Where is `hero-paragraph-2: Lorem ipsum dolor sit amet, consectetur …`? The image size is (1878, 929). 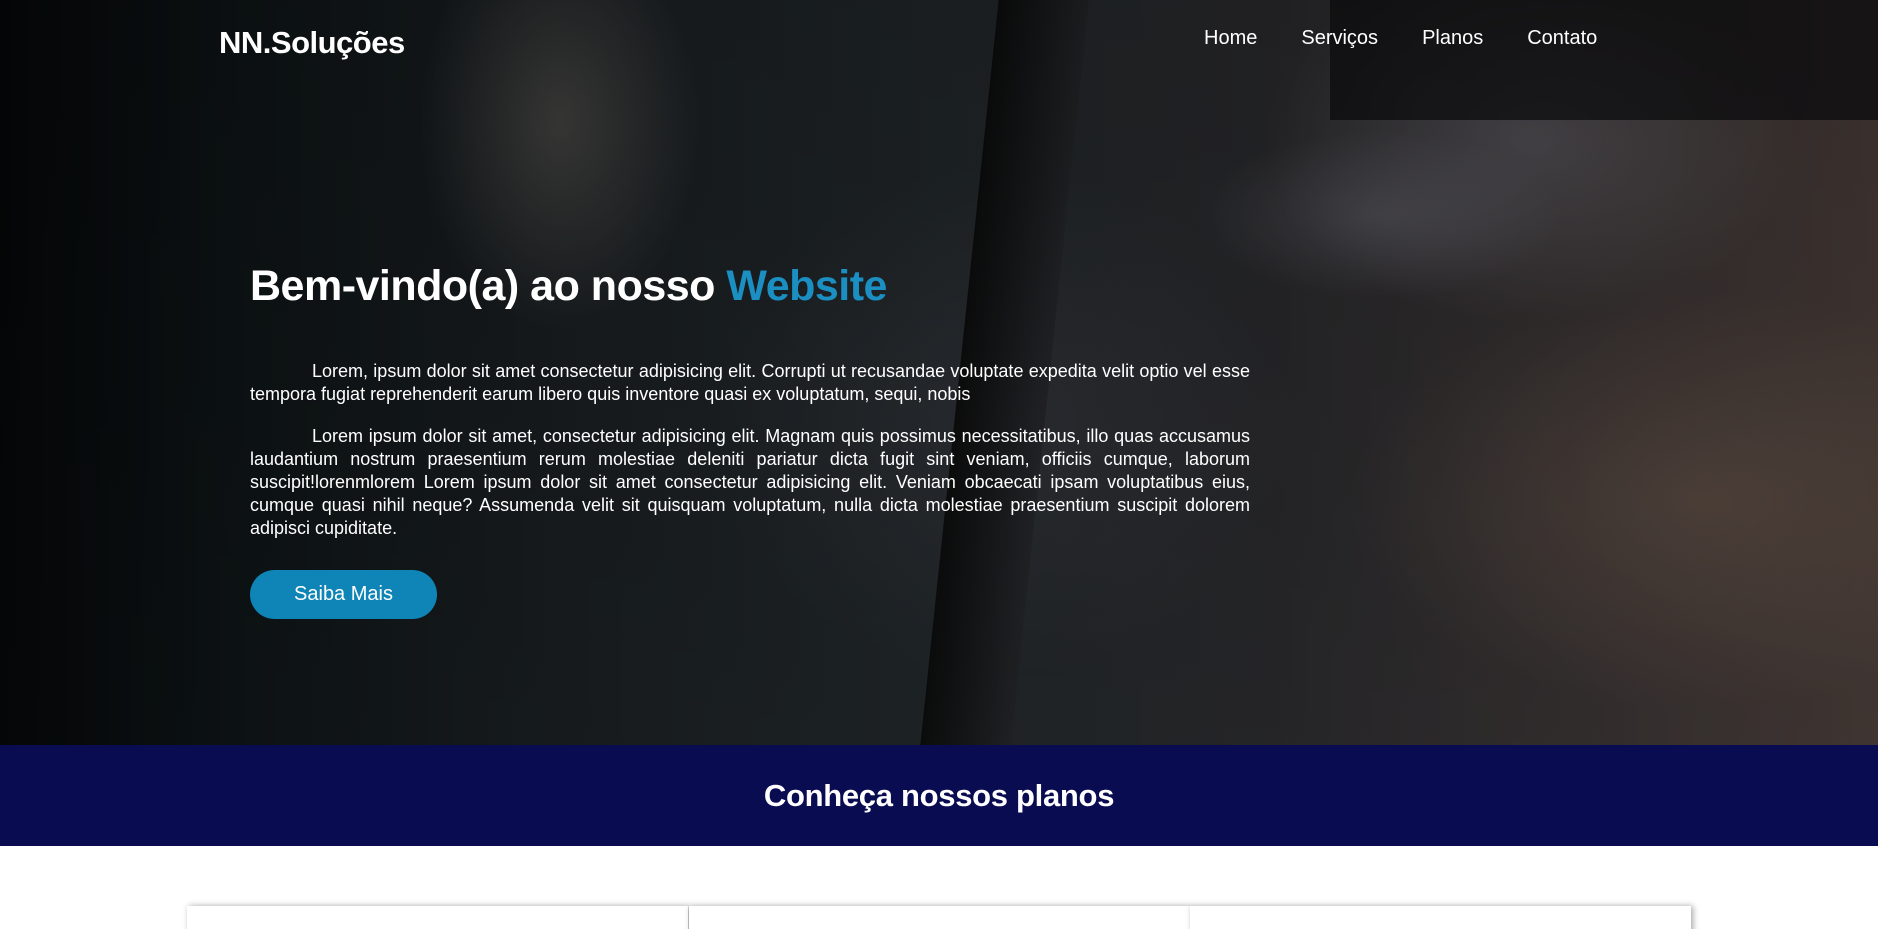 hero-paragraph-2: Lorem ipsum dolor sit amet, consectetur … is located at coordinates (750, 482).